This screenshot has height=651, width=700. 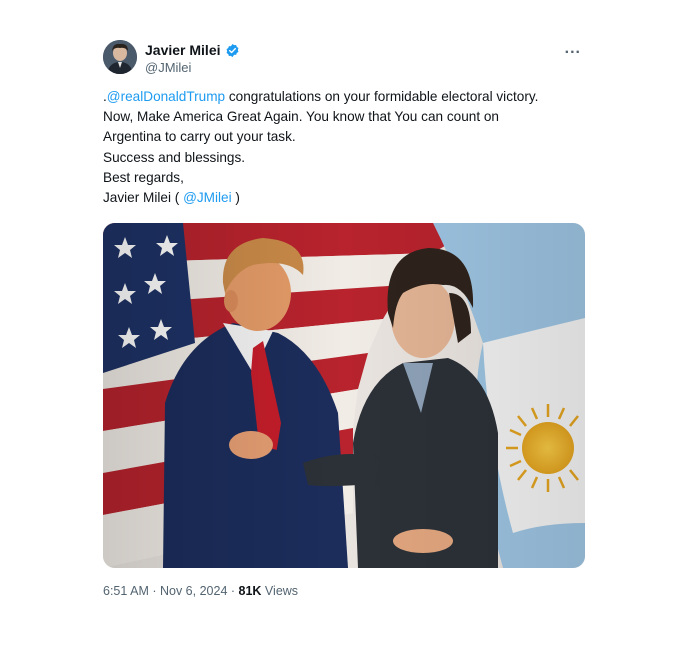 What do you see at coordinates (344, 591) in the screenshot?
I see `tweet-meta: 6:51 AM · Nov 6, 2024 · 81K Views` at bounding box center [344, 591].